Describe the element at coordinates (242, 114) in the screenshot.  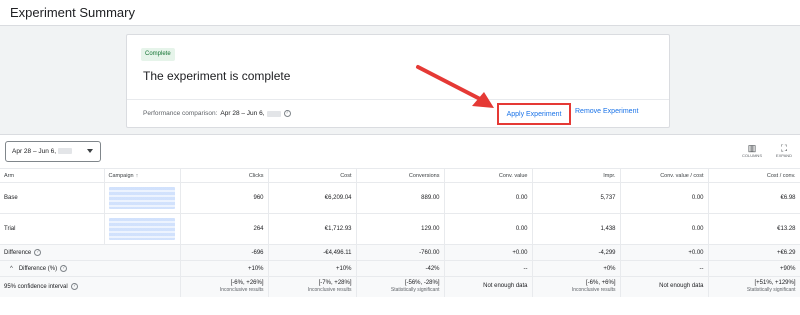
I see `performance-date-range: Apr 28 – Jun 6,` at that location.